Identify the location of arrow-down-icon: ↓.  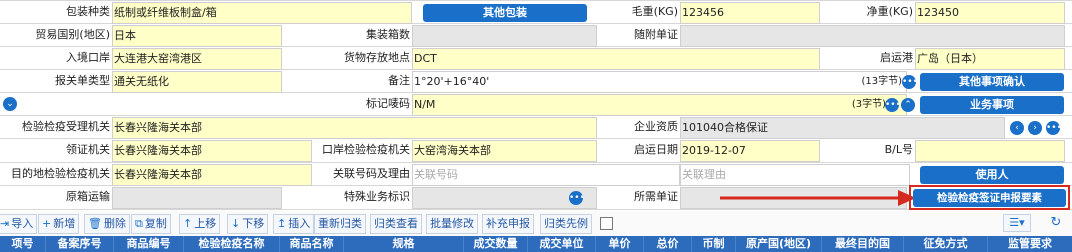
(236, 223).